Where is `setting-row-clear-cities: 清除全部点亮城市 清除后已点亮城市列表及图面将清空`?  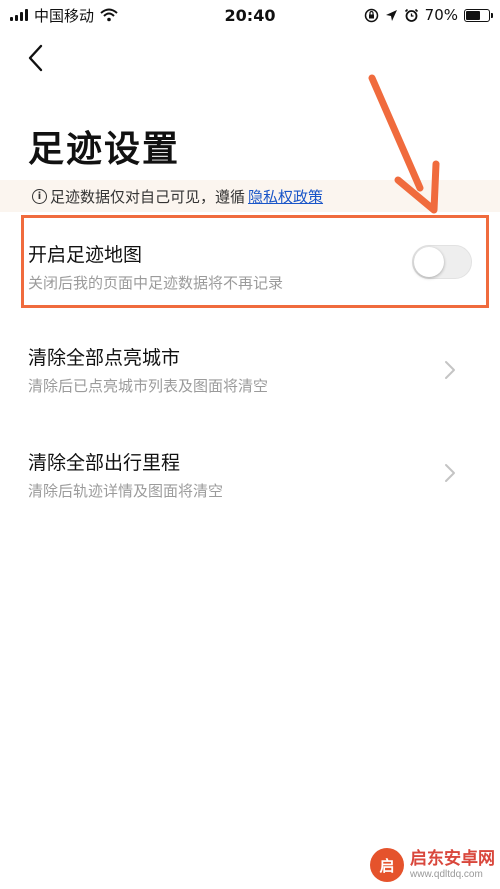 setting-row-clear-cities: 清除全部点亮城市 清除后已点亮城市列表及图面将清空 is located at coordinates (250, 369).